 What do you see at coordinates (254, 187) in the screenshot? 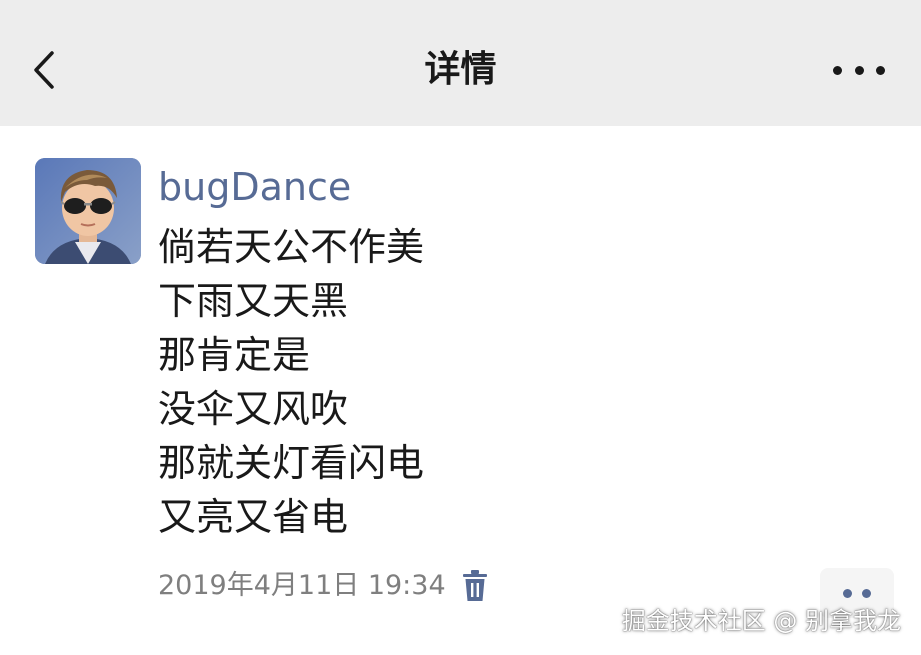
I see `username-link: bugDance` at bounding box center [254, 187].